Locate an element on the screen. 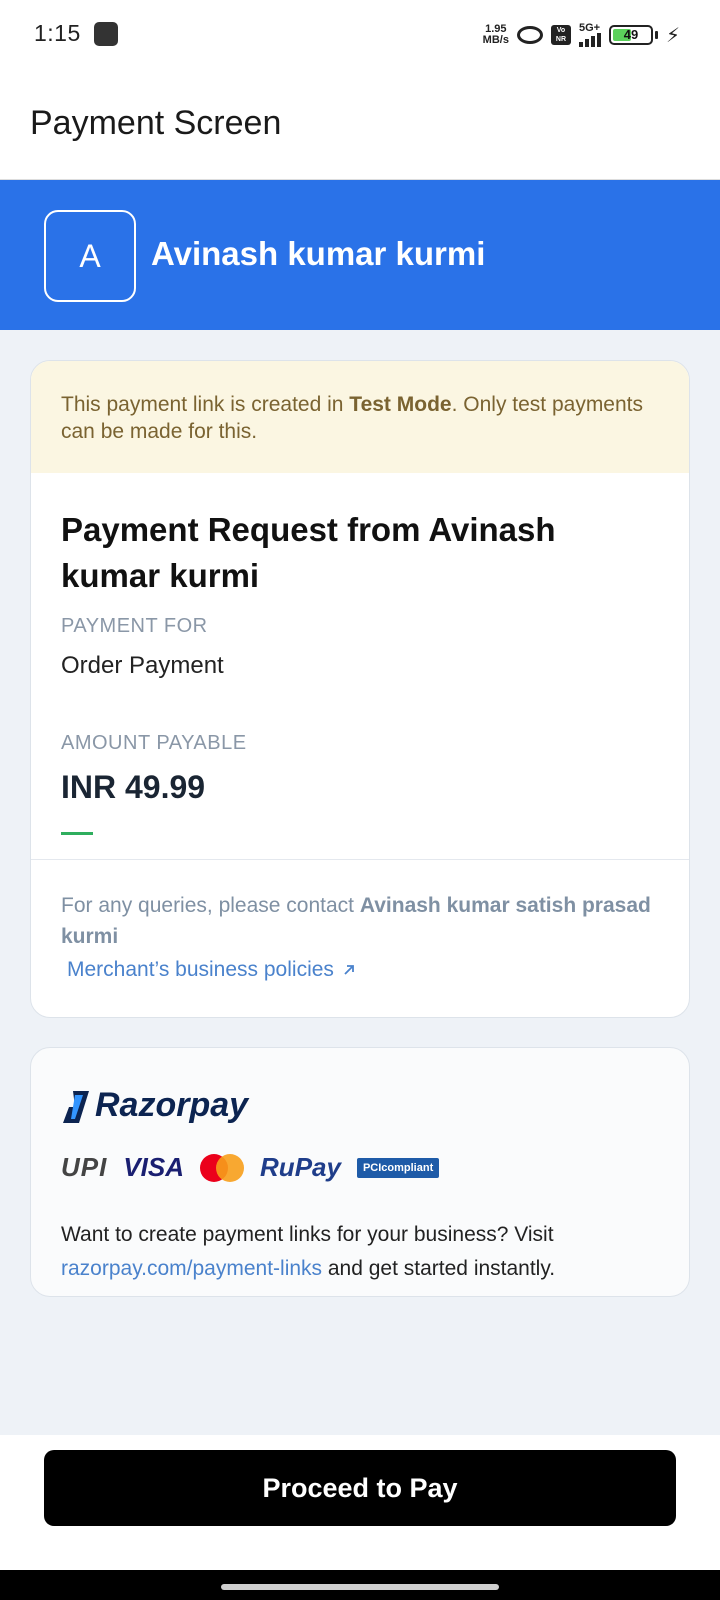  avatar: A is located at coordinates (90, 256).